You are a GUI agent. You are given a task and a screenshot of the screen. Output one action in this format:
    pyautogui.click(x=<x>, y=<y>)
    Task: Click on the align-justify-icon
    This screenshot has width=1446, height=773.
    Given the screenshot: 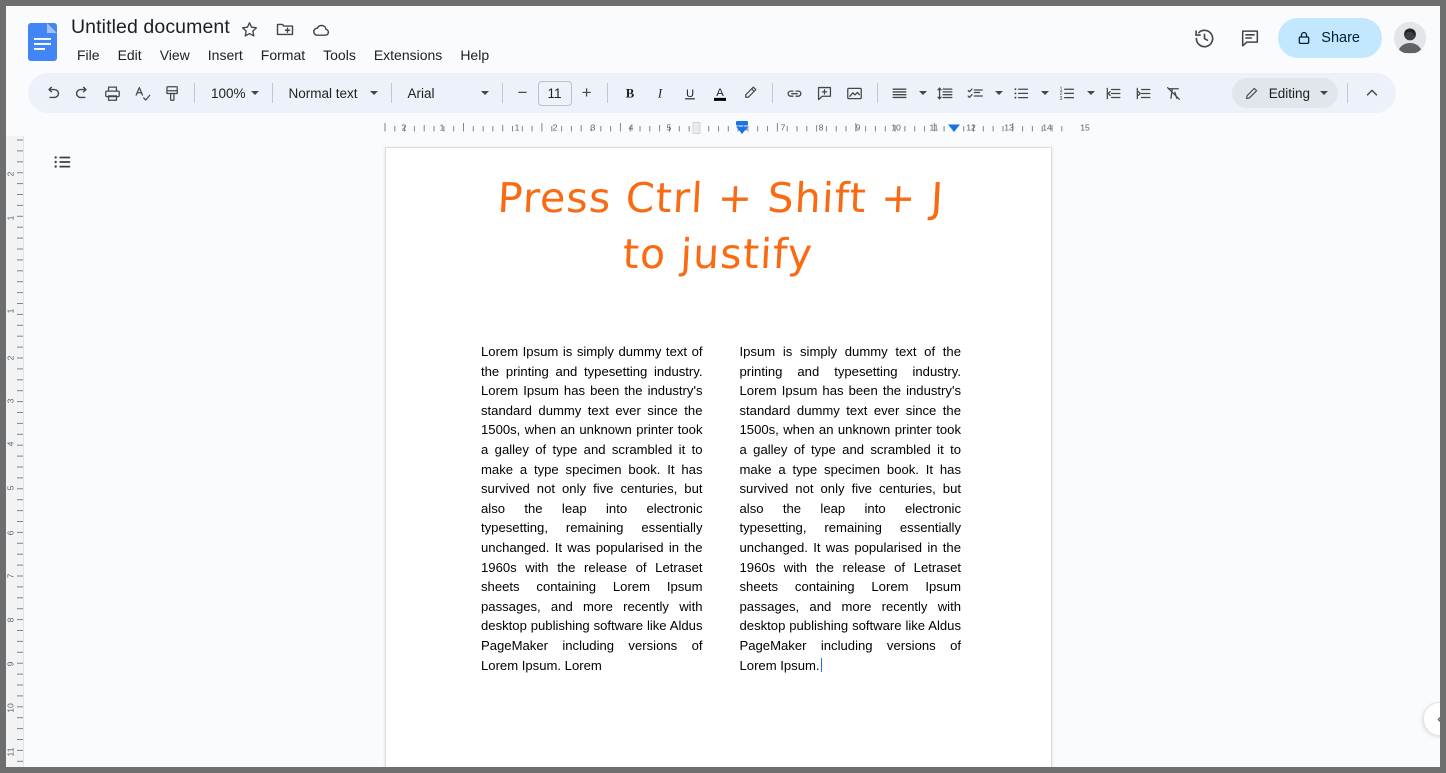 What is the action you would take?
    pyautogui.click(x=900, y=93)
    